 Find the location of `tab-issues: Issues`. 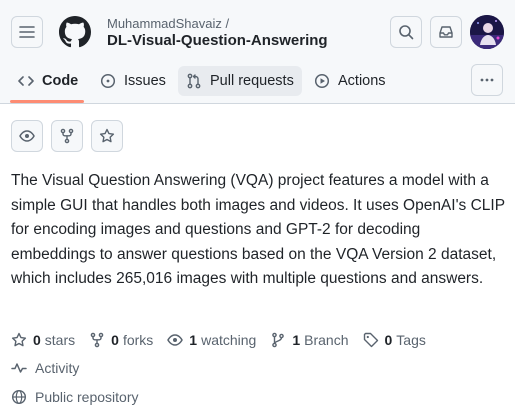

tab-issues: Issues is located at coordinates (133, 81).